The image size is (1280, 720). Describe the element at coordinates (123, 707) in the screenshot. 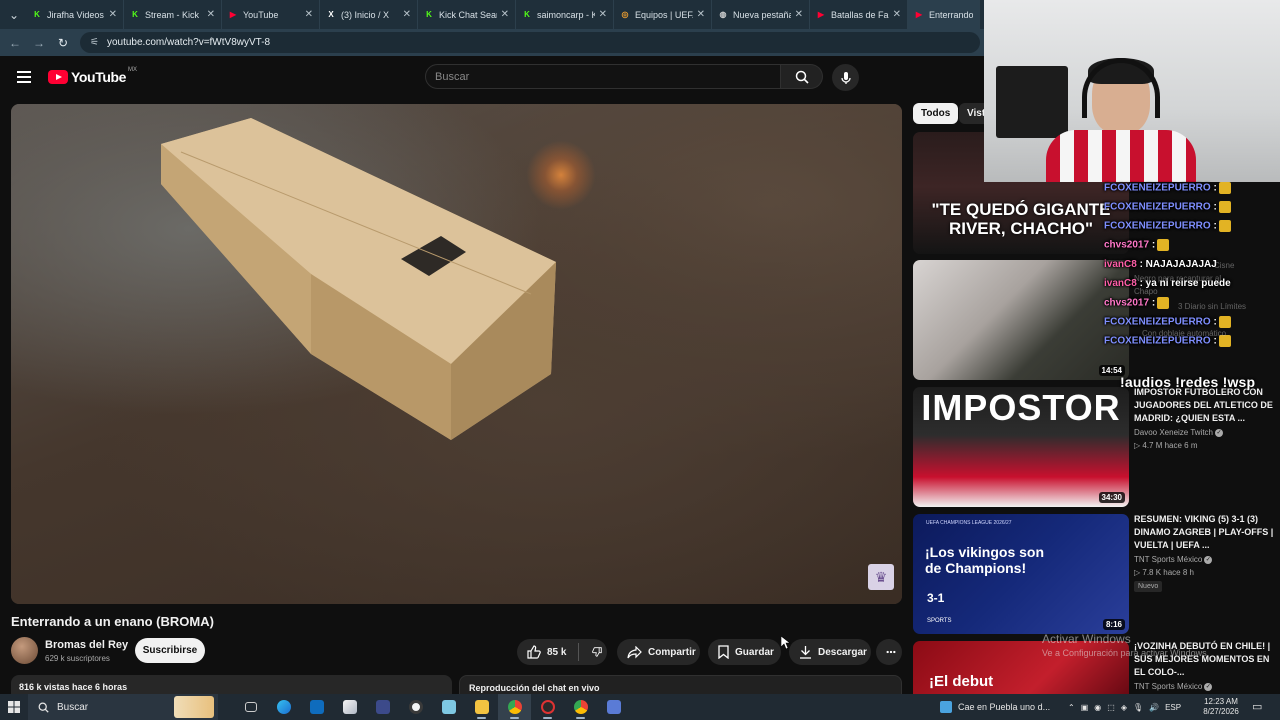

I see `taskbar-search: Buscar` at that location.